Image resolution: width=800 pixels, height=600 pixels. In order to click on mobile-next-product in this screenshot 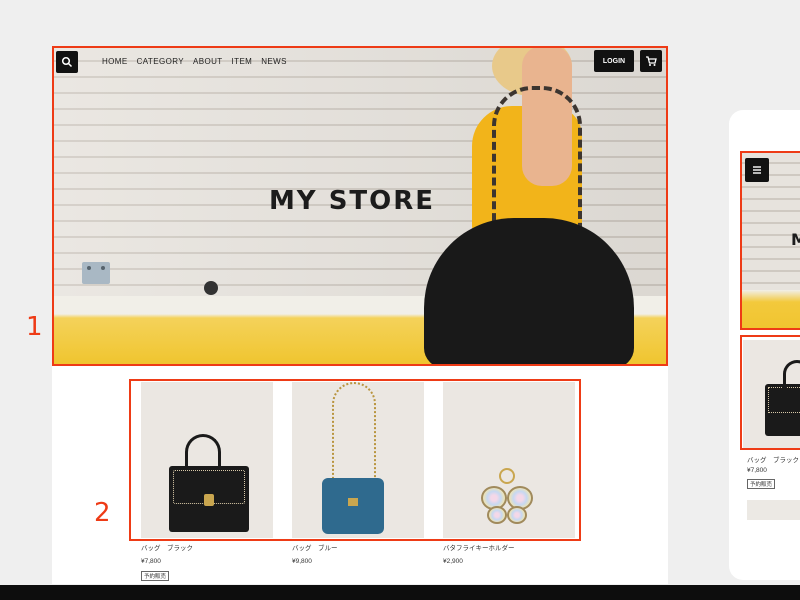, I will do `click(773, 510)`.